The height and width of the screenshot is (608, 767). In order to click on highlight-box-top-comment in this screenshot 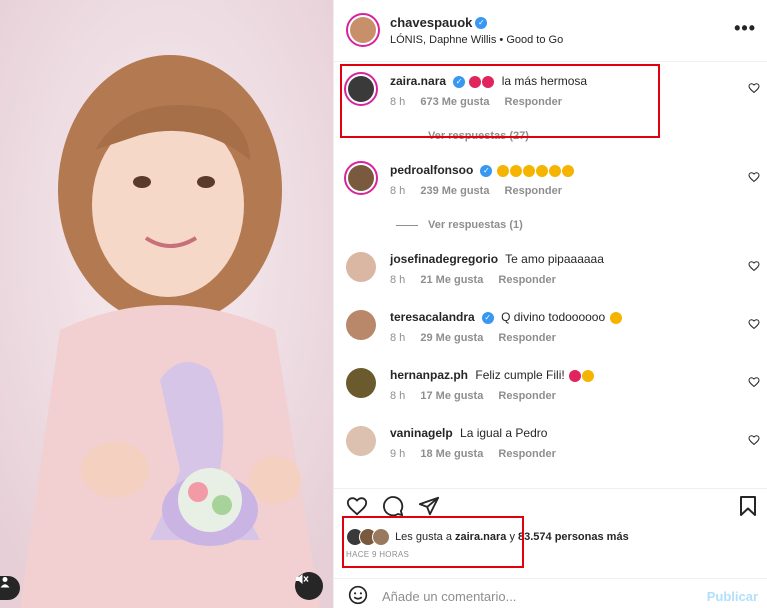, I will do `click(500, 101)`.